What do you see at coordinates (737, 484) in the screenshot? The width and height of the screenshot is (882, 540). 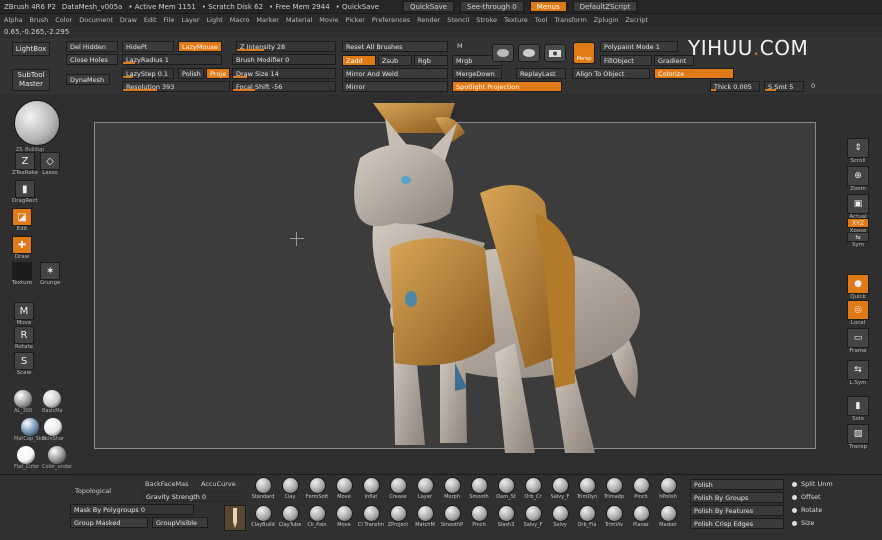 I see `polish-slider: Polish` at bounding box center [737, 484].